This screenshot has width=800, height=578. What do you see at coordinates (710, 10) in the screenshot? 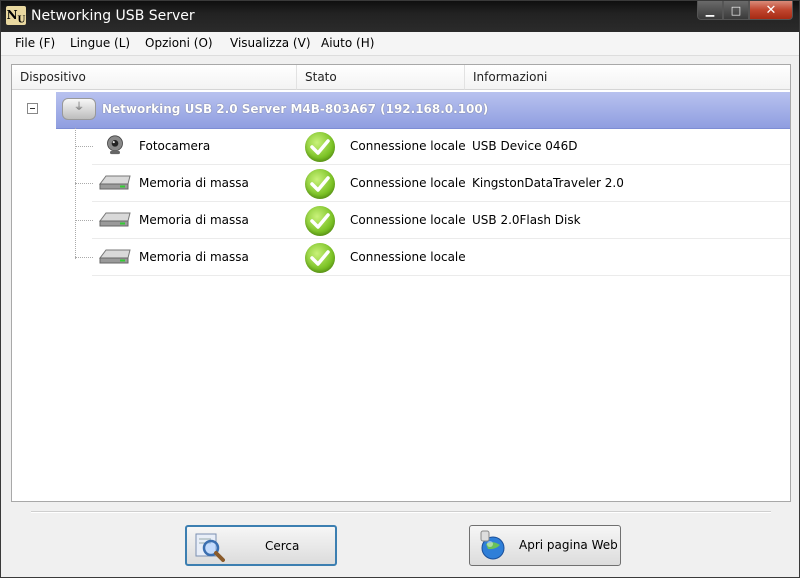
I see `minimize-button: ▁` at bounding box center [710, 10].